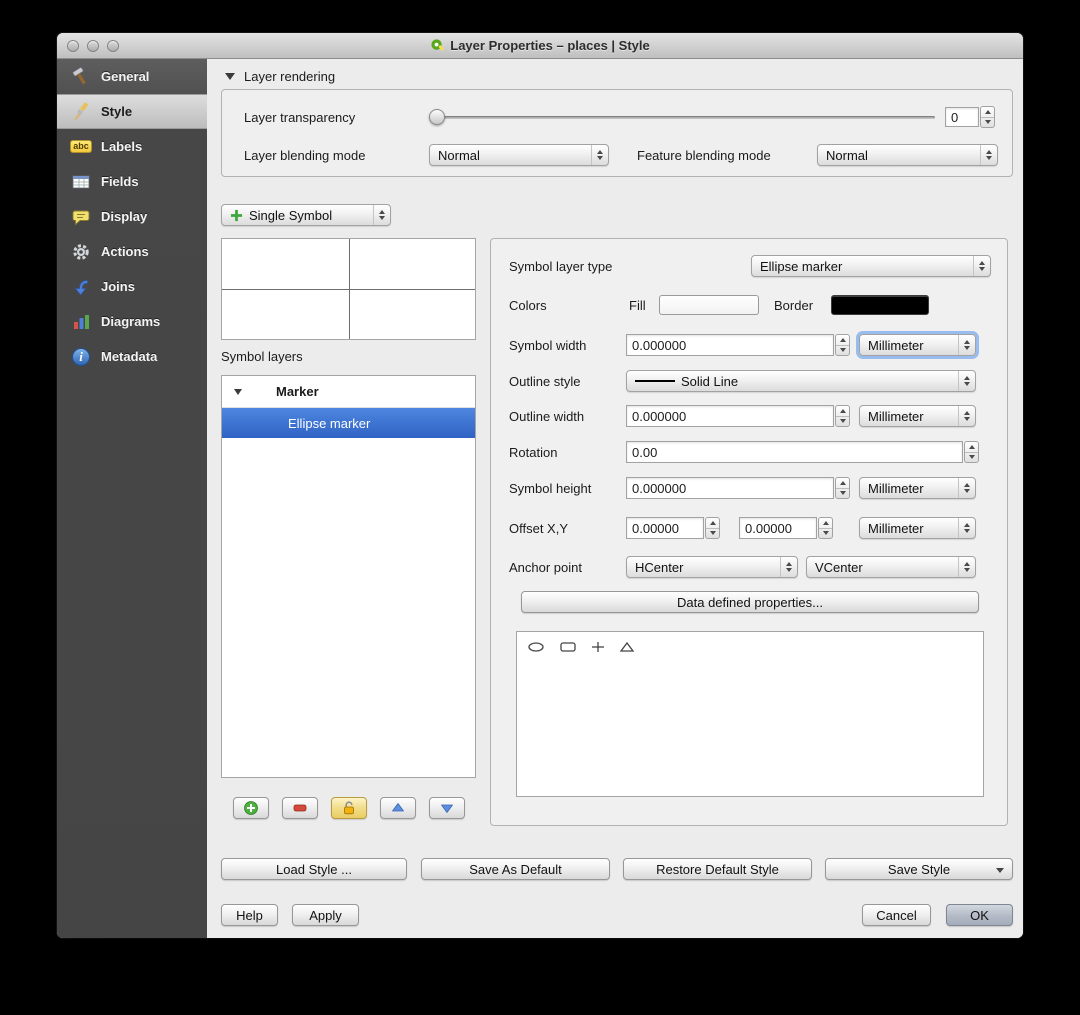  I want to click on offset-y-input: 0.00000, so click(778, 528).